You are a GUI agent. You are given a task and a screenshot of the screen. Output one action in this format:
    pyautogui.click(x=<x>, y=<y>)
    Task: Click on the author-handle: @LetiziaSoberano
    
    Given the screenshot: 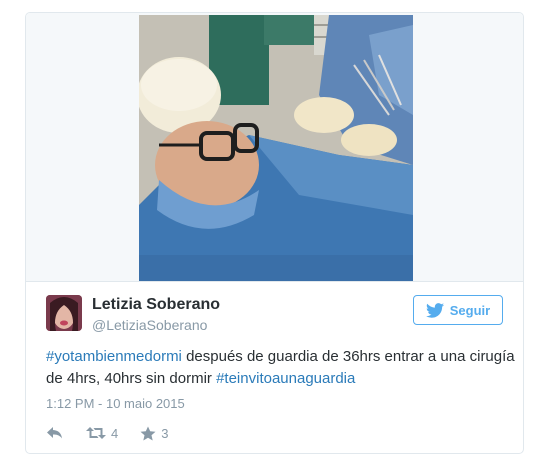 What is the action you would take?
    pyautogui.click(x=149, y=325)
    